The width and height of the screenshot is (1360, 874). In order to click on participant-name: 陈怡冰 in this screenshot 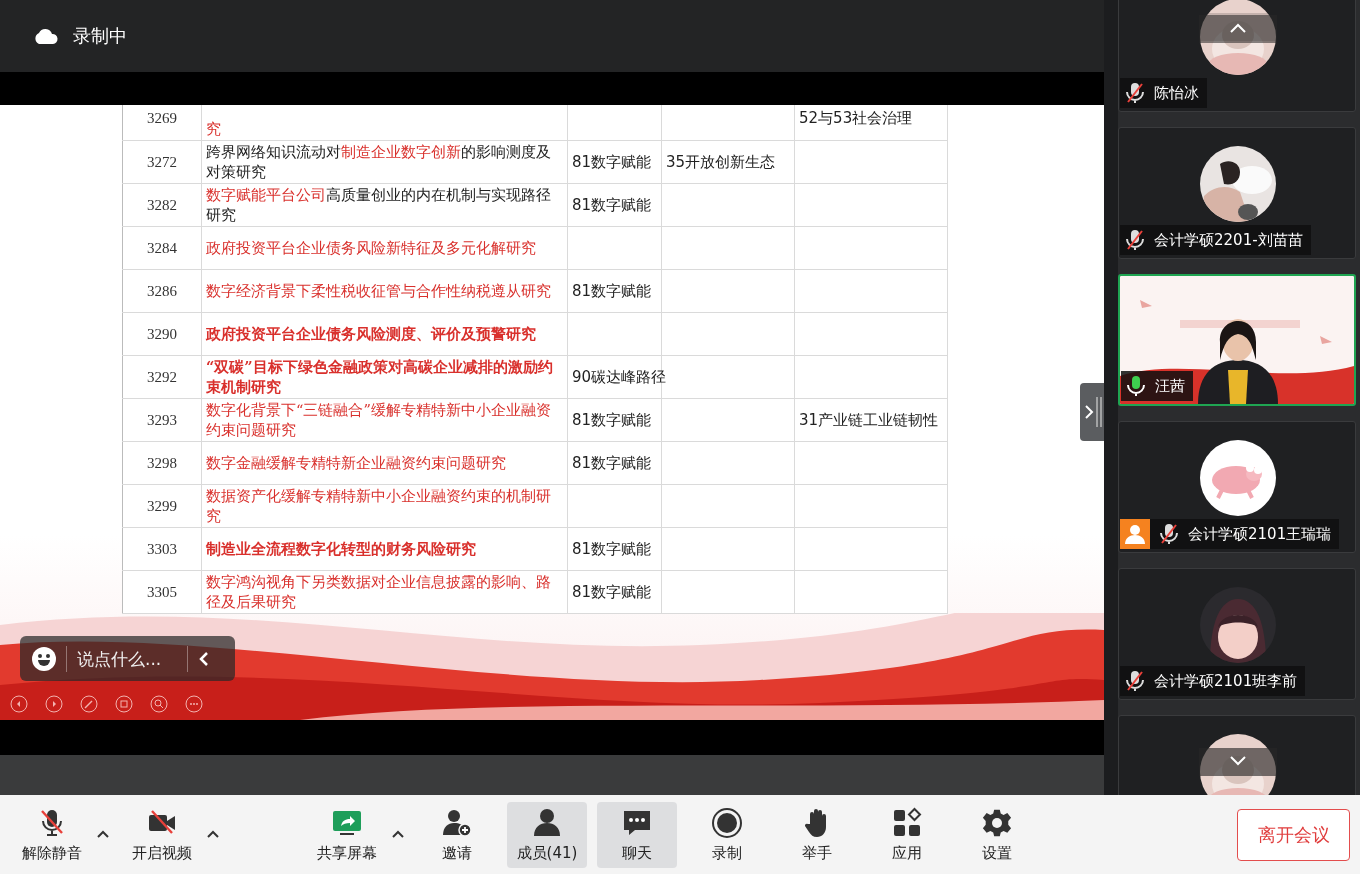, I will do `click(1176, 93)`.